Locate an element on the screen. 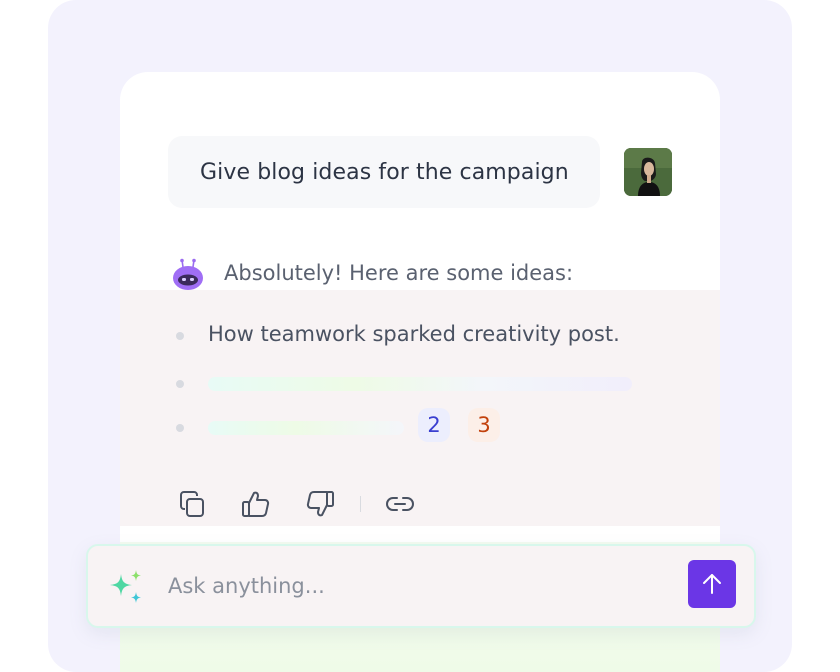  robot-icon is located at coordinates (188, 274).